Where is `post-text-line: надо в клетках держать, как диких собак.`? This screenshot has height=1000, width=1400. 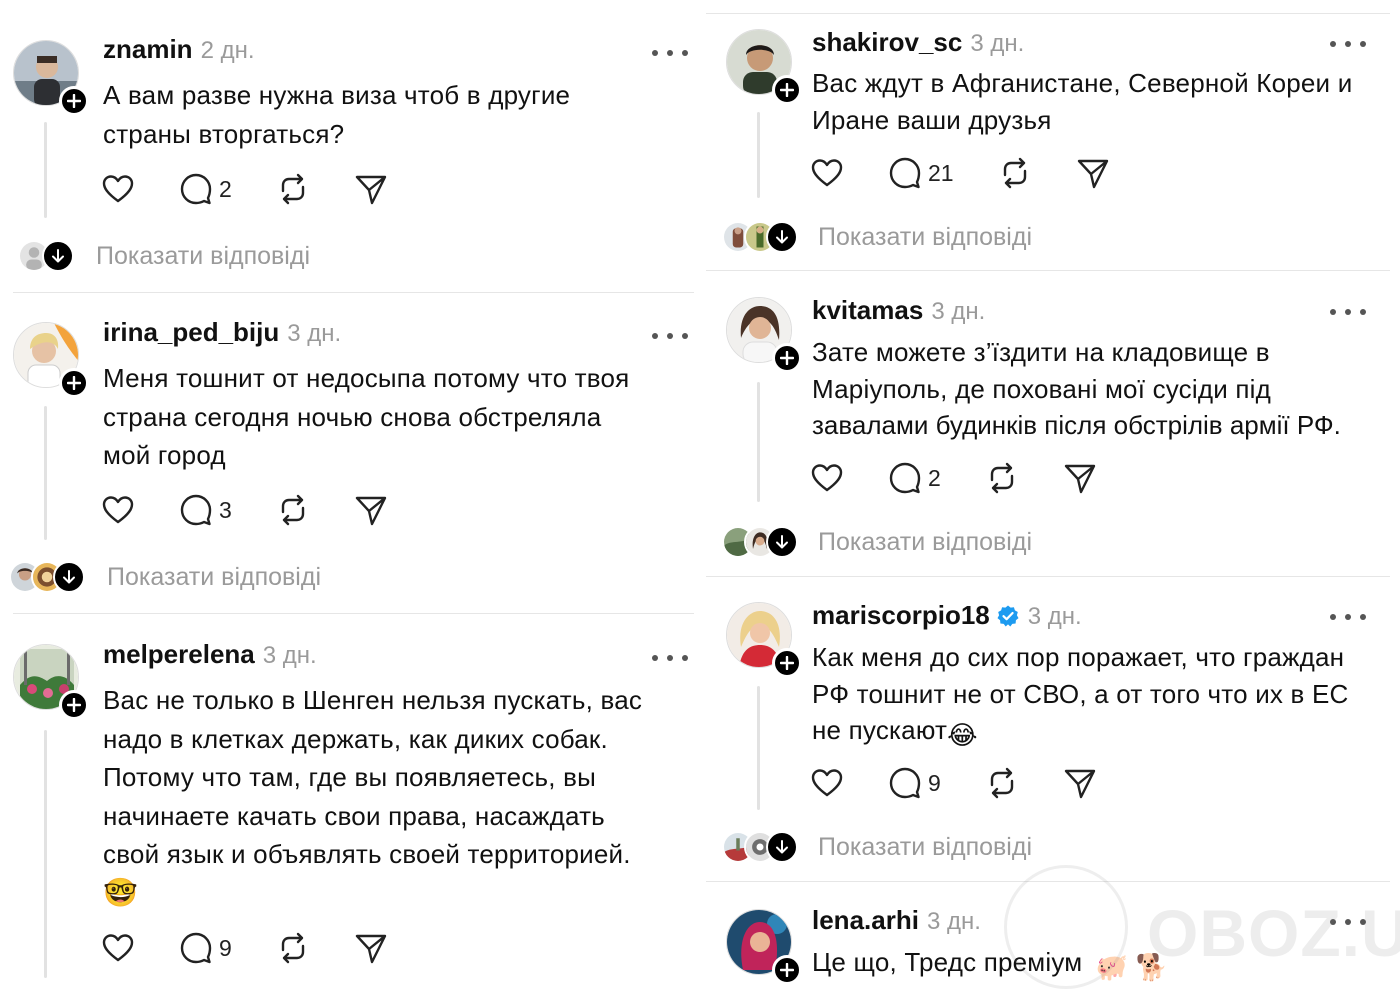
post-text-line: надо в клетках держать, как диких собак. is located at coordinates (355, 738).